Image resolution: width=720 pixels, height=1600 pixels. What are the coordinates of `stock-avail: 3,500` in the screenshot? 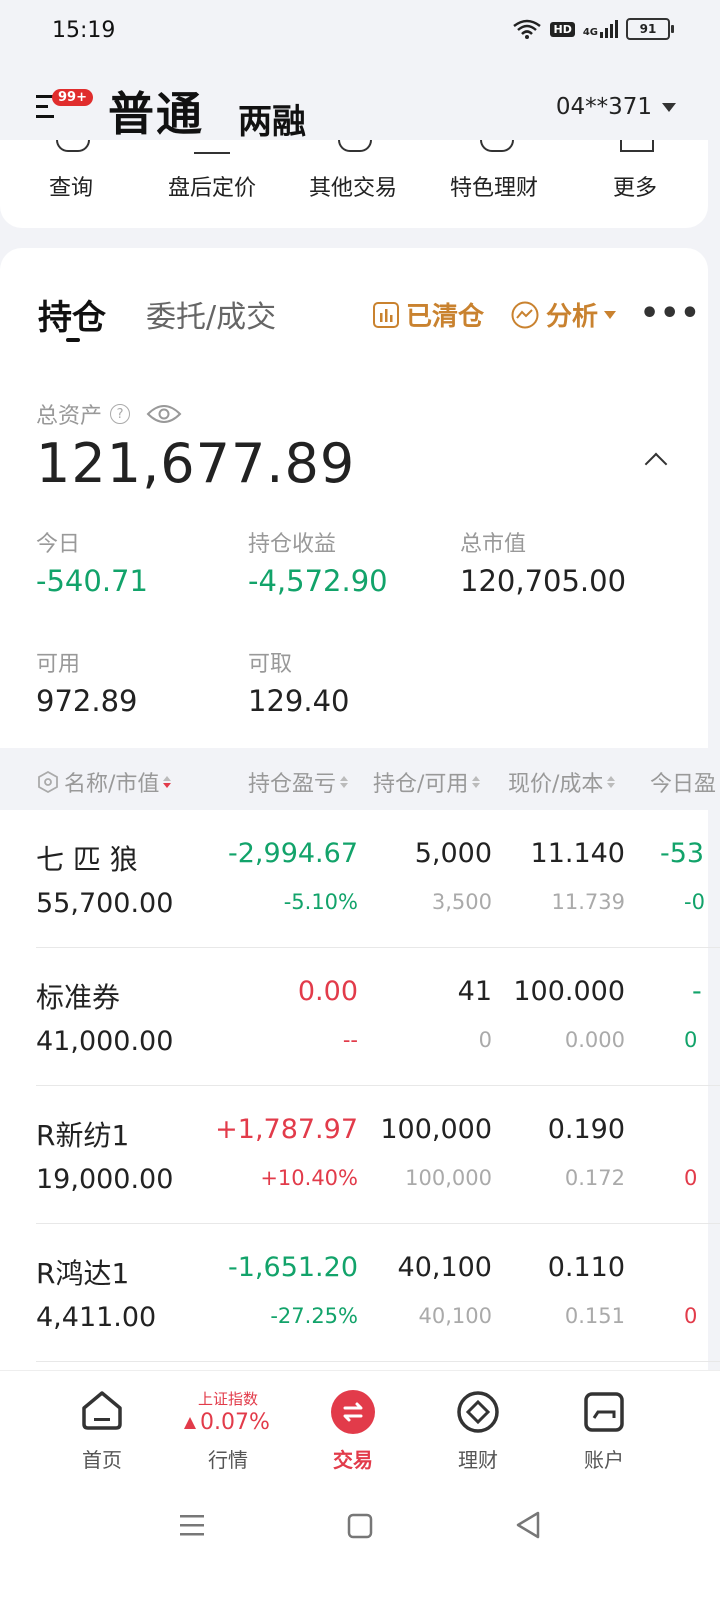 It's located at (461, 902).